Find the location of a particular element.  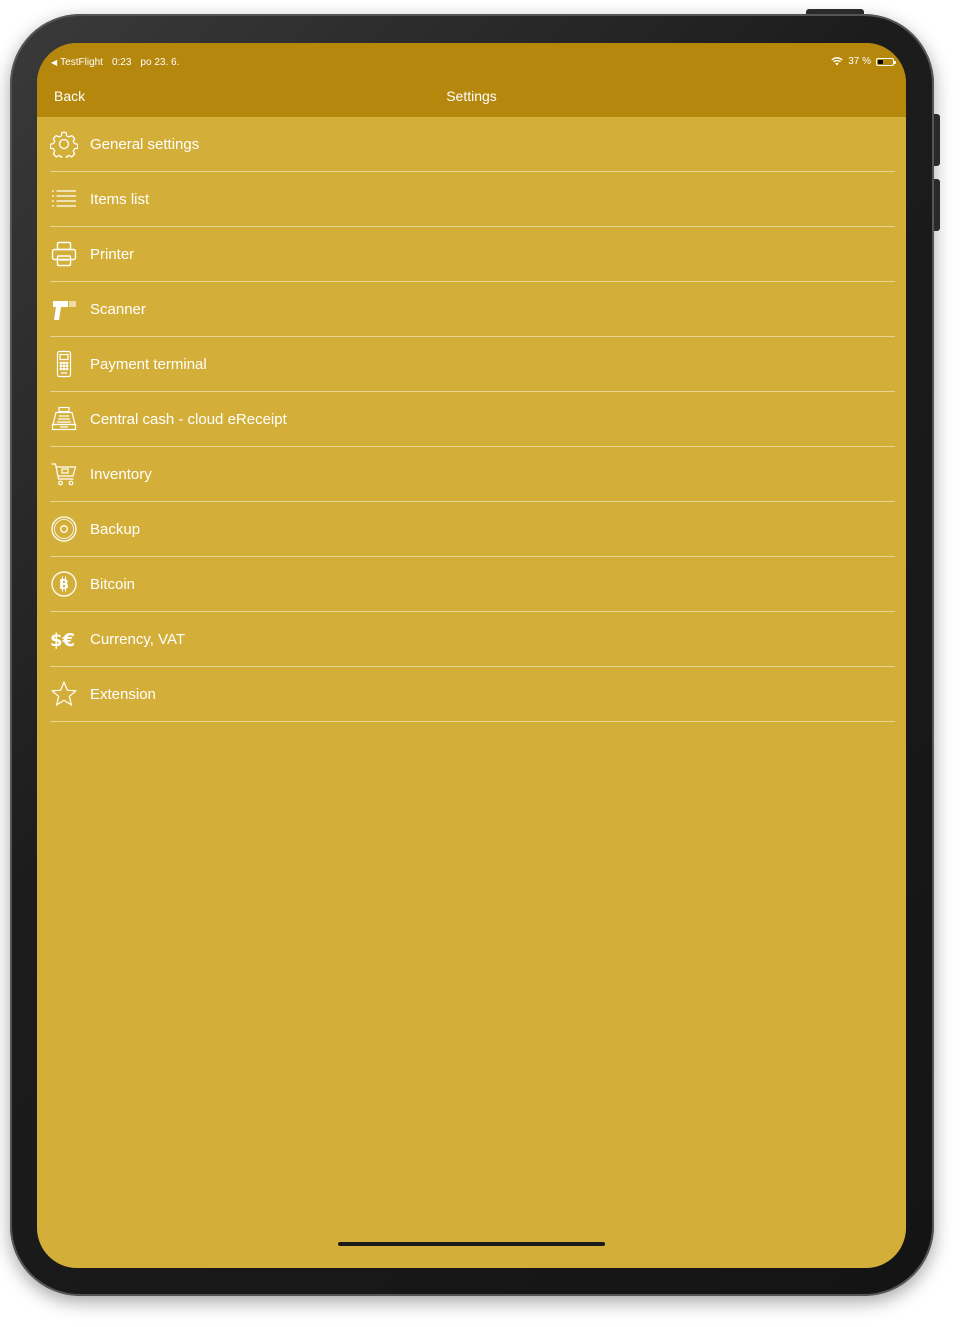

battery-percent: 37 % is located at coordinates (859, 61).